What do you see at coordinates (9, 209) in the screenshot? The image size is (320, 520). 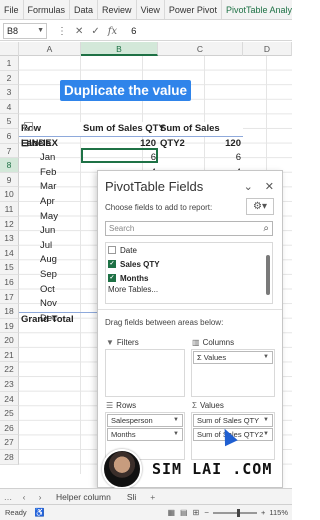 I see `row-header-11: 11` at bounding box center [9, 209].